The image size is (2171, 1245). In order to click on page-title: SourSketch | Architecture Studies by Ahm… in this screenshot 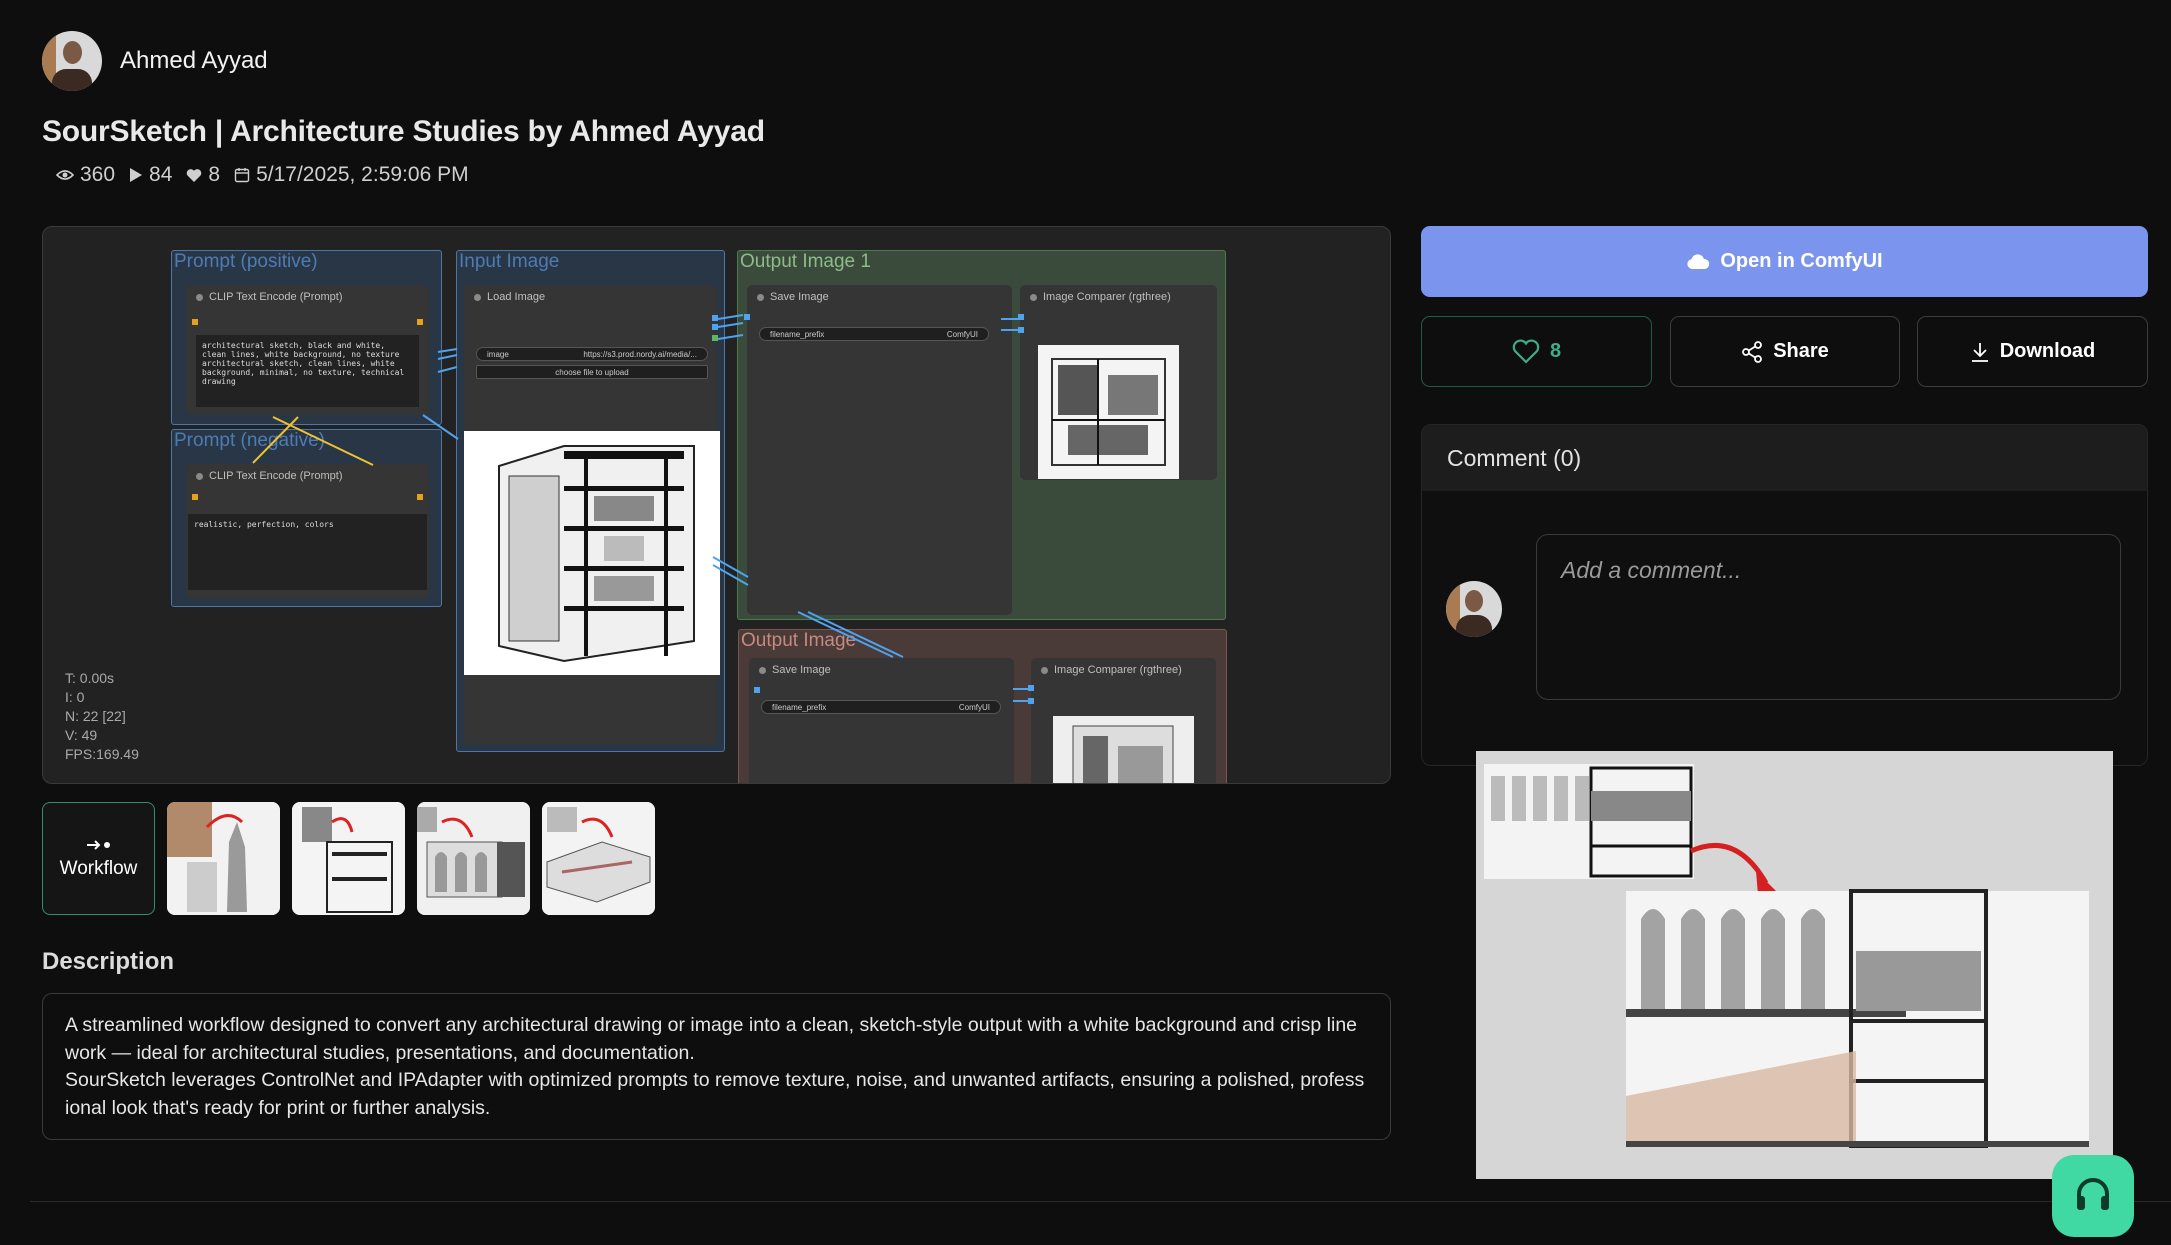, I will do `click(403, 131)`.